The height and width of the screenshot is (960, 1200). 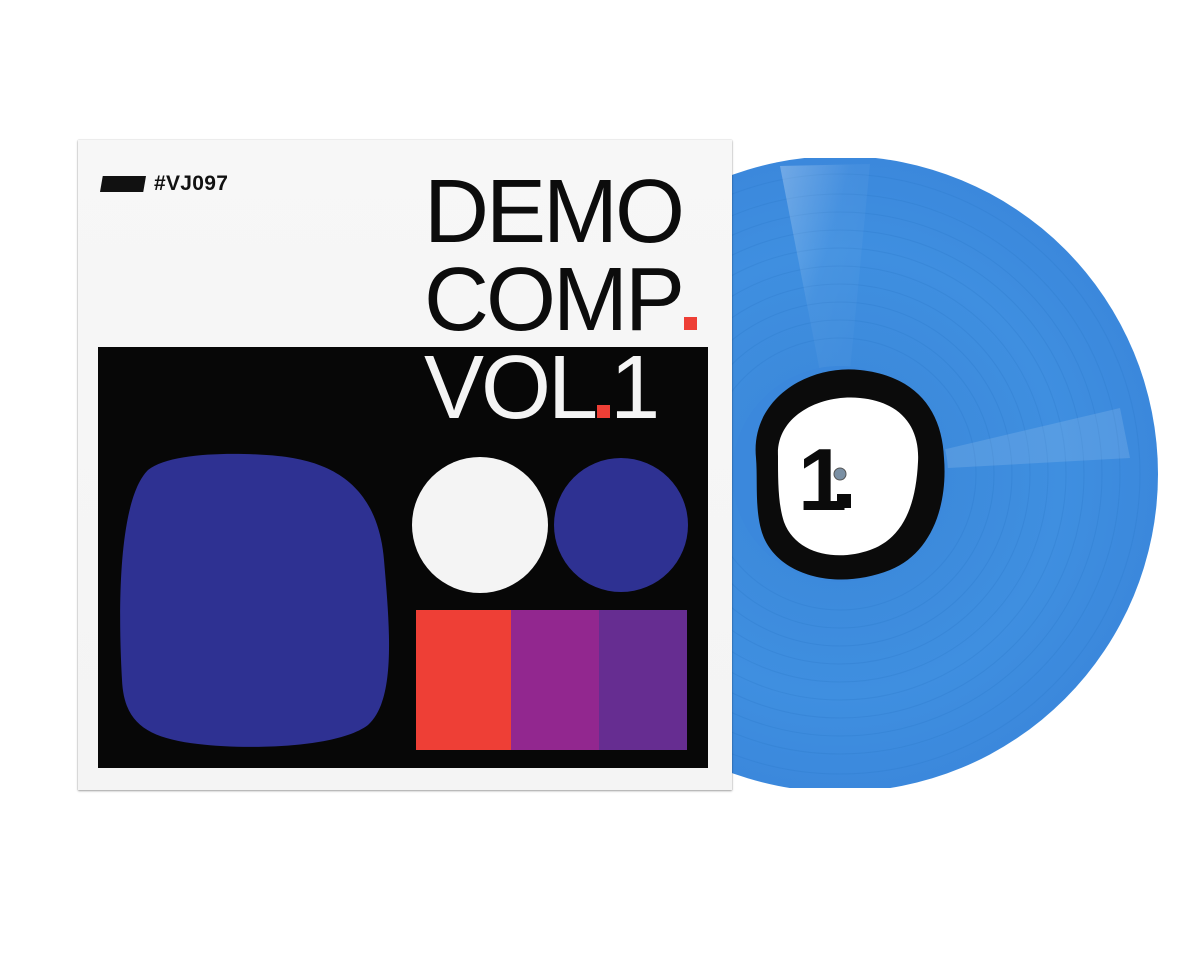 I want to click on large-blob-shape, so click(x=255, y=600).